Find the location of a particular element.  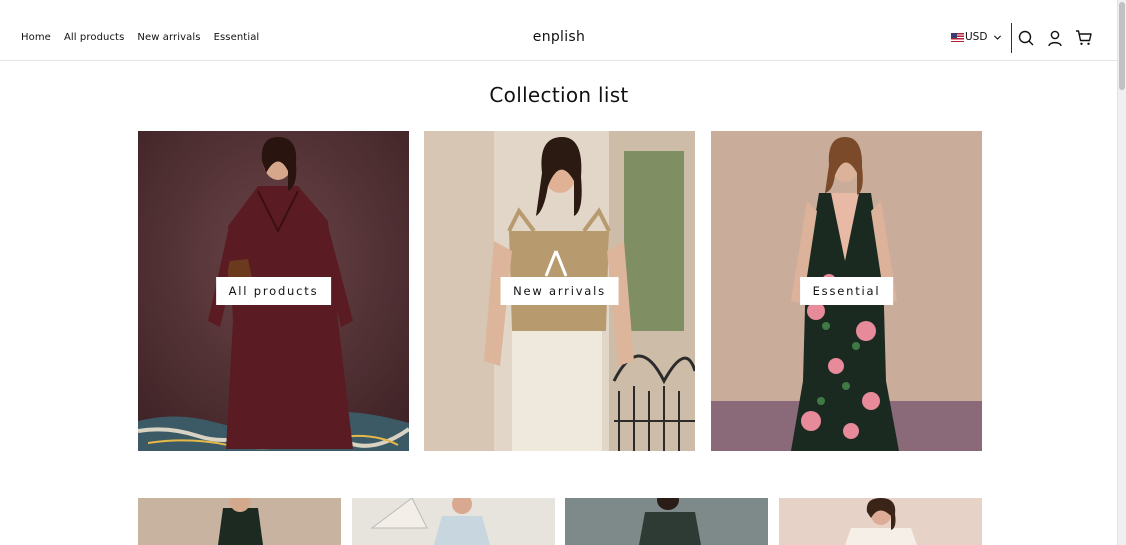

collection-card-new-arrivals: New arrivals is located at coordinates (559, 291).